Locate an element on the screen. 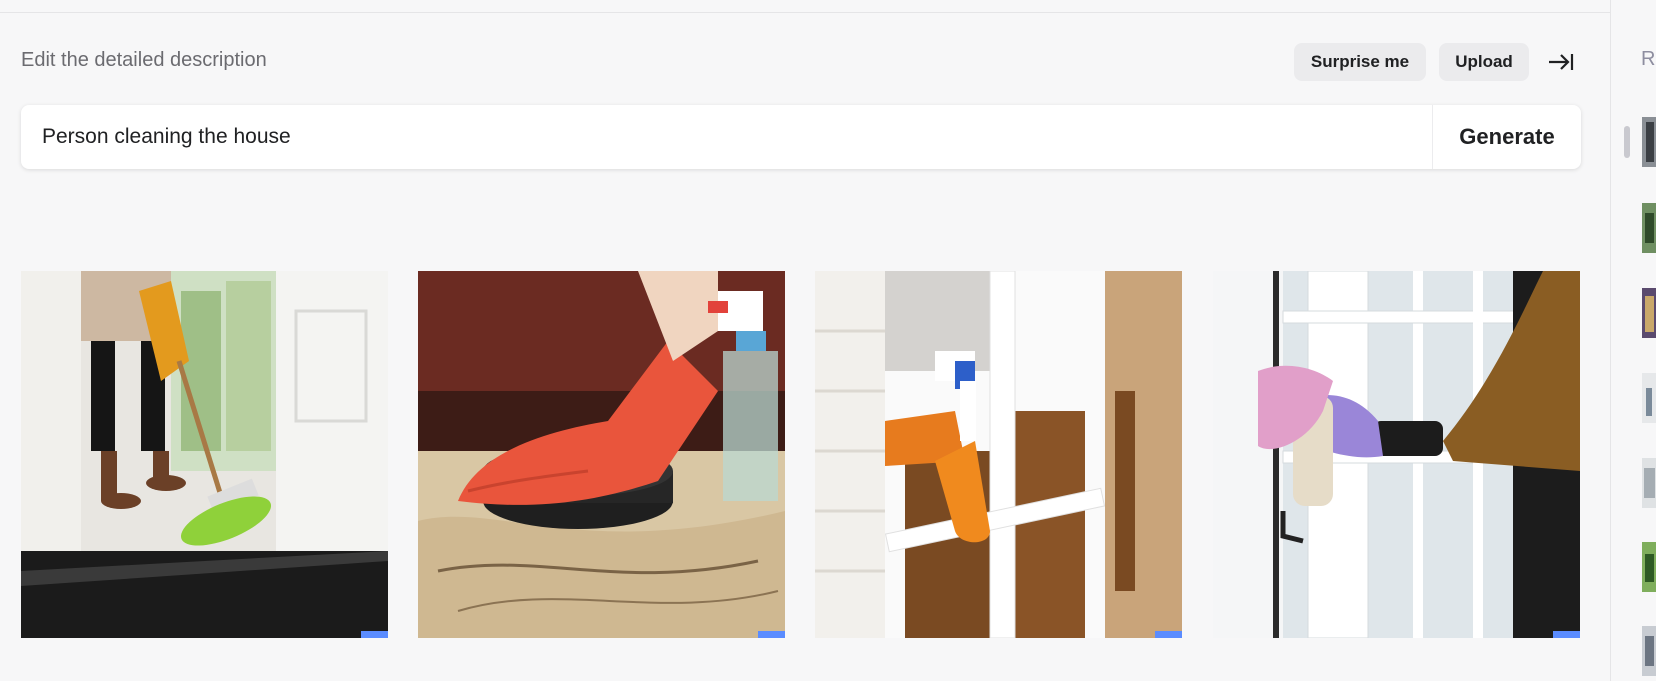 The height and width of the screenshot is (681, 1656). collapse-arrow-icon is located at coordinates (1561, 62).